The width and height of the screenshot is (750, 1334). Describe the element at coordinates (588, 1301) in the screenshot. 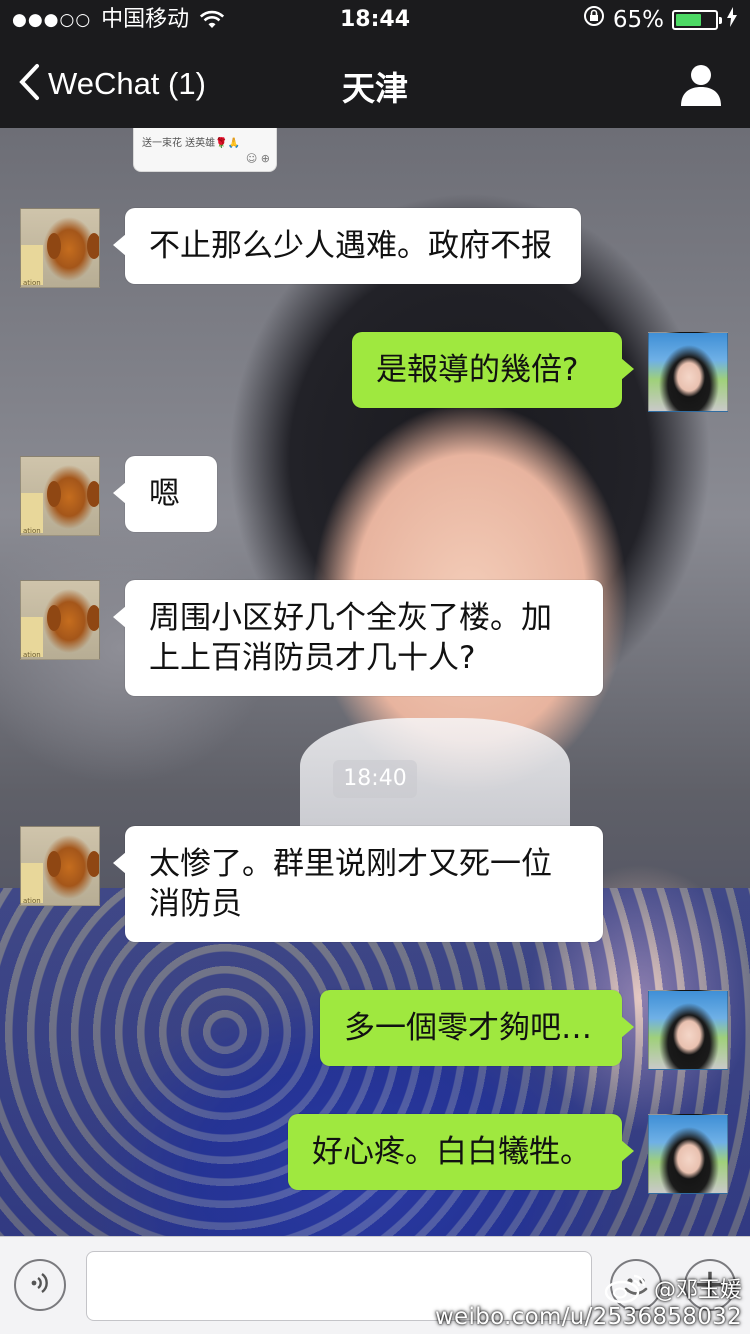

I see `weibo-watermark: @邓玉媛 weibo.com/u/2536858032` at that location.